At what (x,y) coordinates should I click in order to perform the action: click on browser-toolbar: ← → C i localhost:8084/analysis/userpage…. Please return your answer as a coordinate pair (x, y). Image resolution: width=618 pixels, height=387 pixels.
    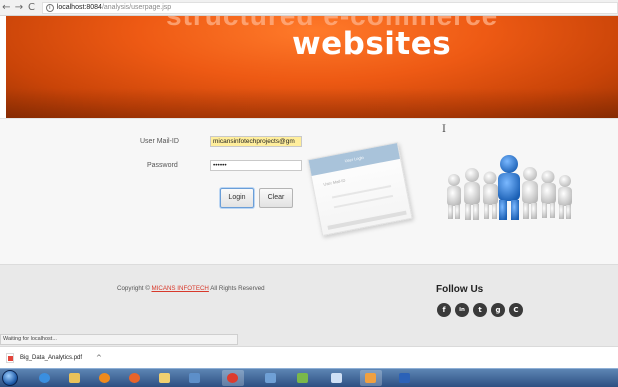
    Looking at the image, I should click on (309, 8).